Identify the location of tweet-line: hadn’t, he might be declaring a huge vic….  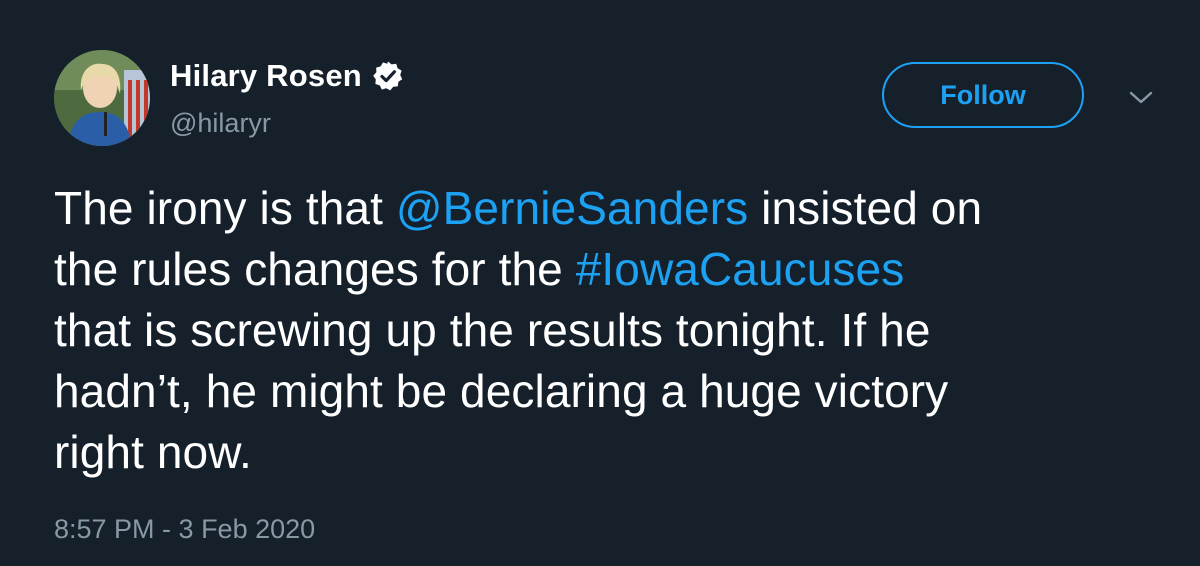
(501, 391).